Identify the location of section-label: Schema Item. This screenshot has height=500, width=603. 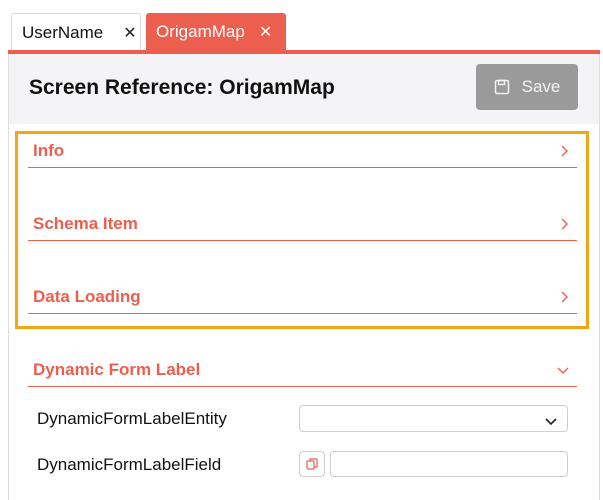
(85, 223).